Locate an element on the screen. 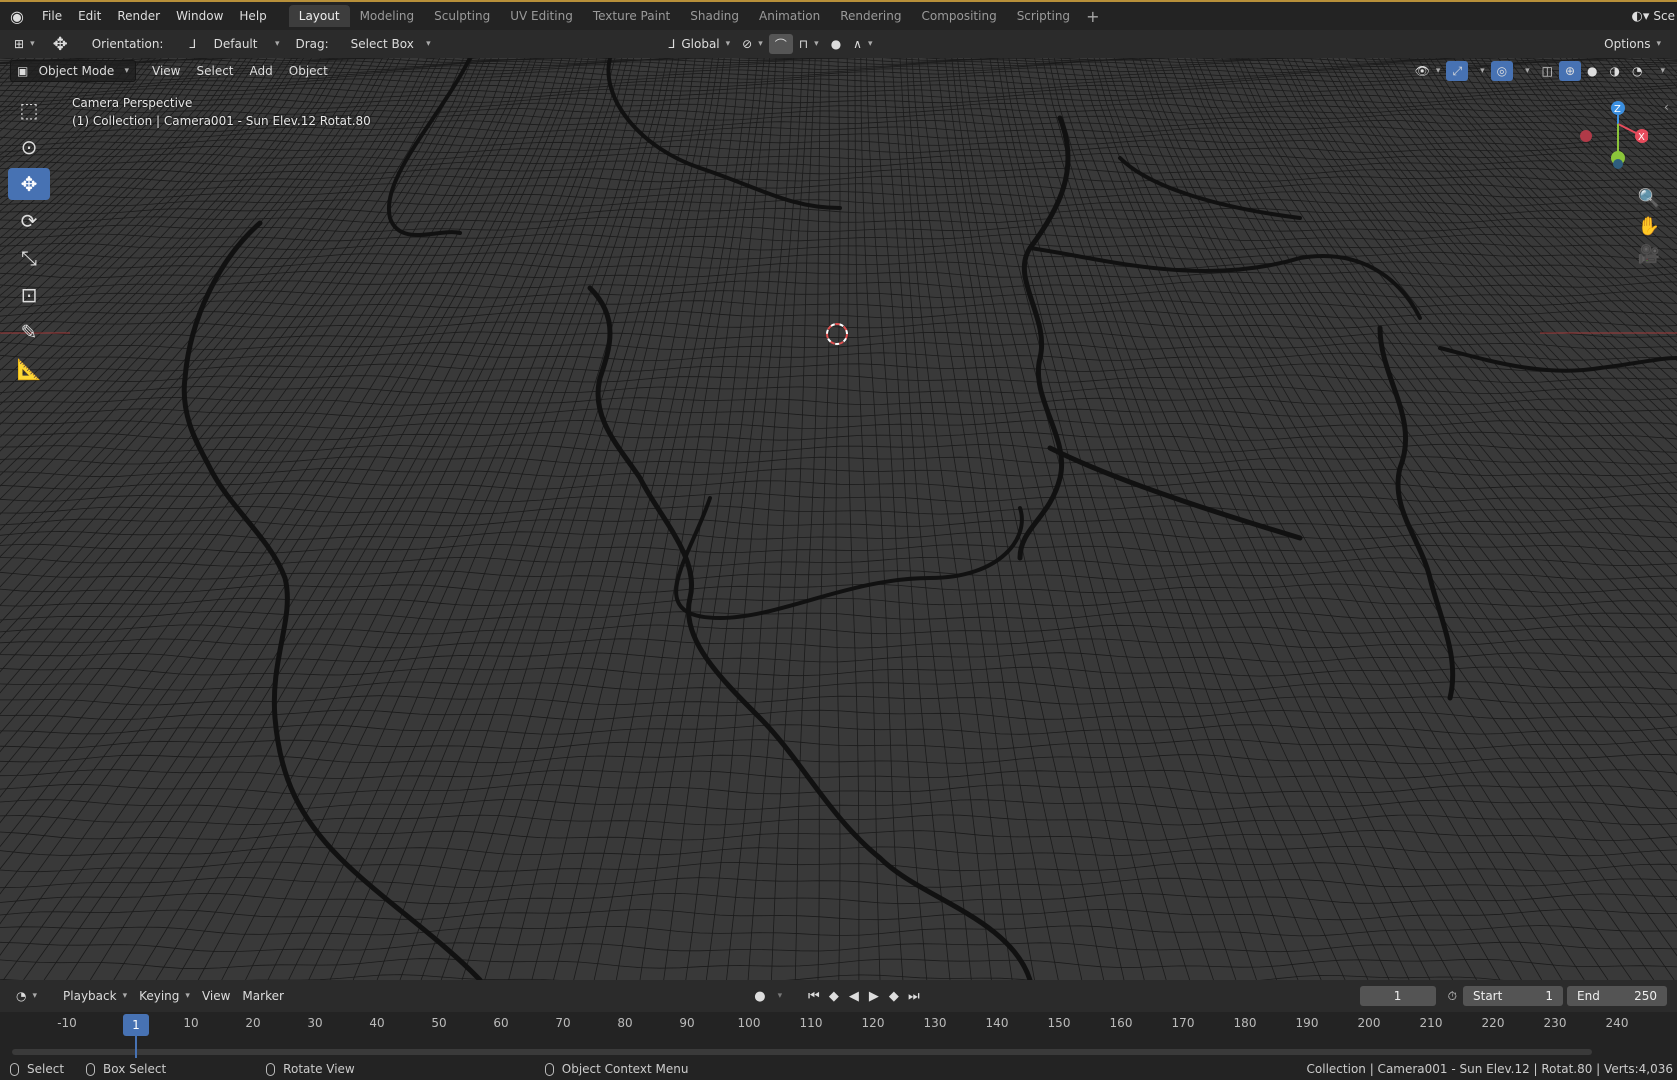 The width and height of the screenshot is (1677, 1080). status-rotate-view: Rotate View is located at coordinates (319, 1069).